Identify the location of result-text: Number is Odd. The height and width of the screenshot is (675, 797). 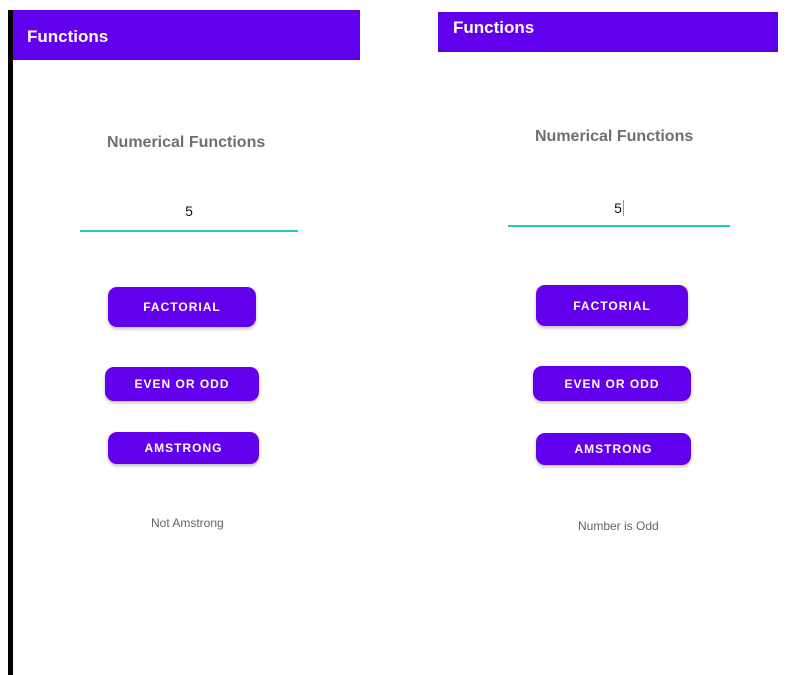
(618, 526).